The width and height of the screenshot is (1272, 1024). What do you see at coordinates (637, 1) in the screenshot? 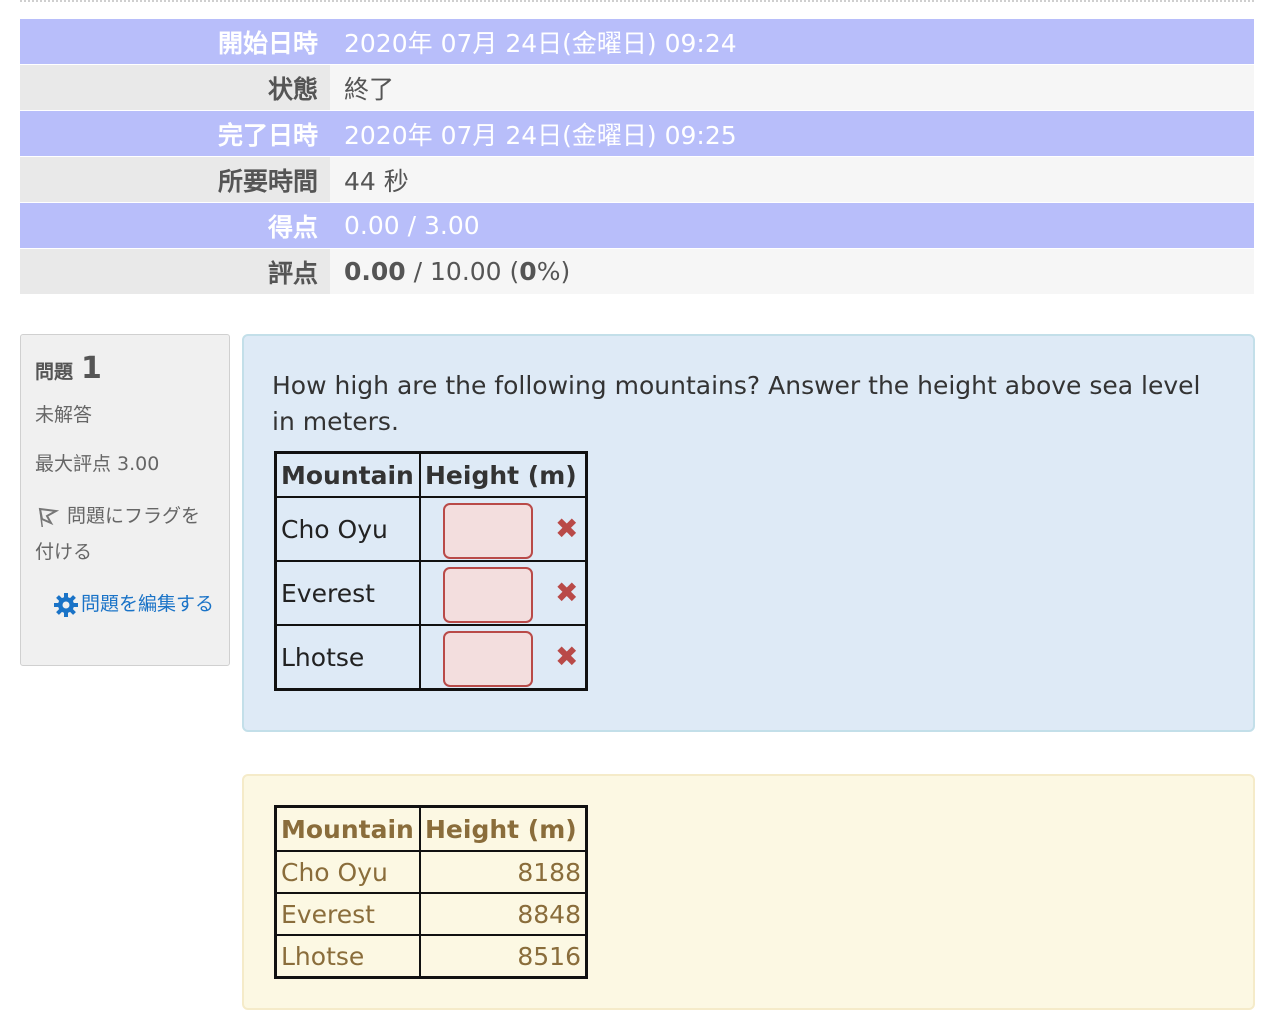
I see `top-divider` at bounding box center [637, 1].